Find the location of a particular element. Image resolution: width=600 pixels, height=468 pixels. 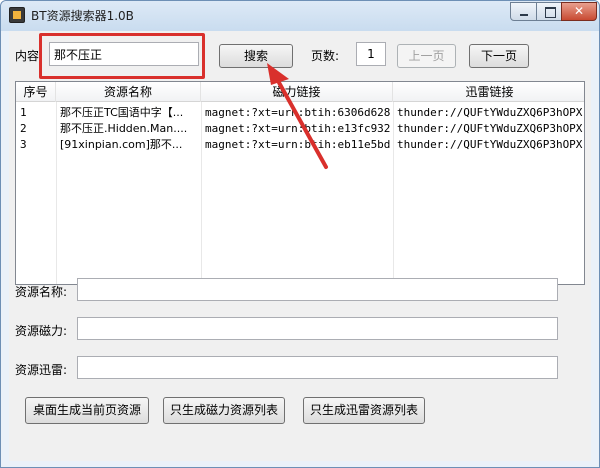

arrow-annotation is located at coordinates (297, 116).